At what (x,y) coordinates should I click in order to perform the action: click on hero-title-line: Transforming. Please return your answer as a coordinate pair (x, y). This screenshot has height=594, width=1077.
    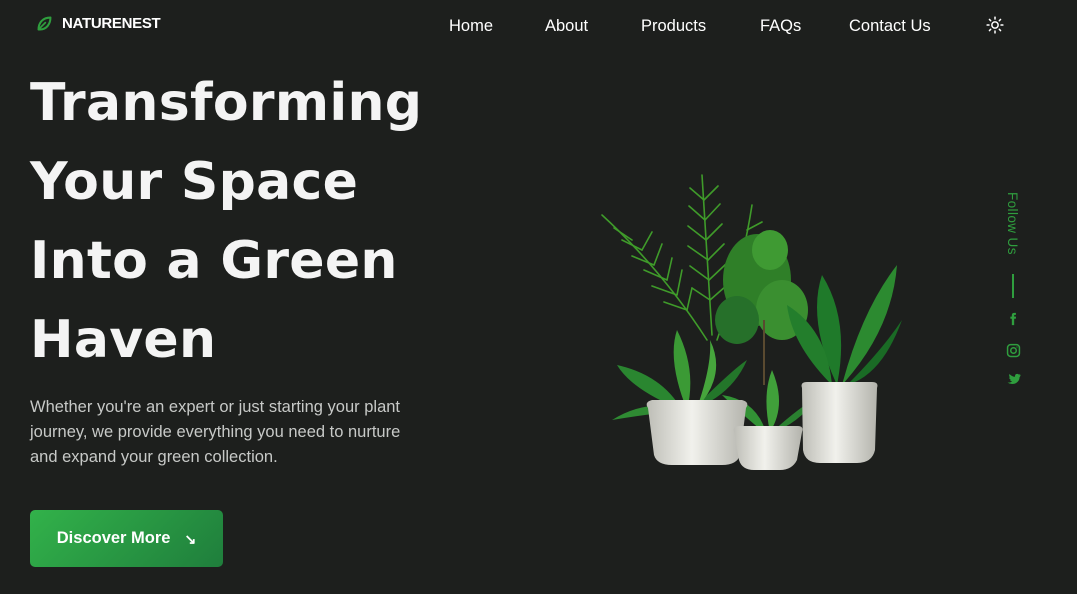
    Looking at the image, I should click on (226, 103).